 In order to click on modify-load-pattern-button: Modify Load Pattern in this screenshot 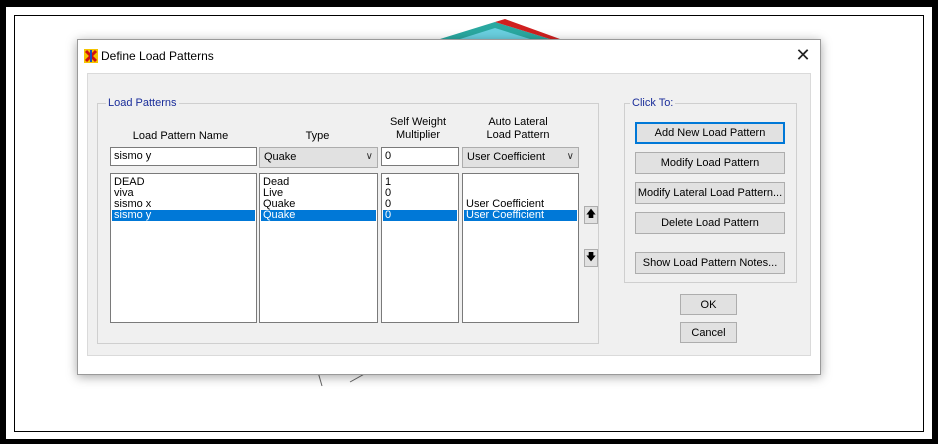, I will do `click(710, 163)`.